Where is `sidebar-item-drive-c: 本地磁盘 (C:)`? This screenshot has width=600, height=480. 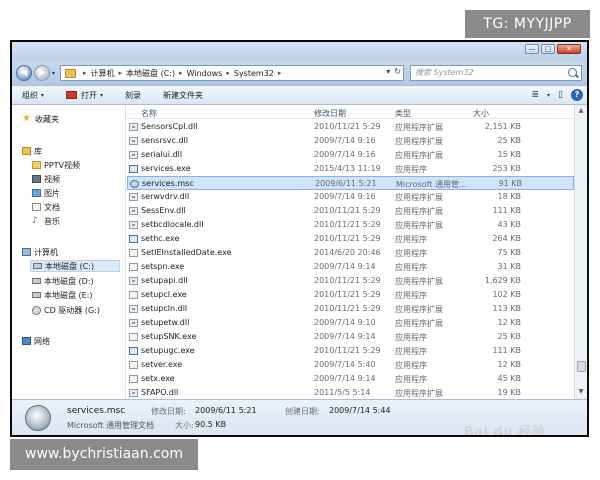 sidebar-item-drive-c: 本地磁盘 (C:) is located at coordinates (75, 266).